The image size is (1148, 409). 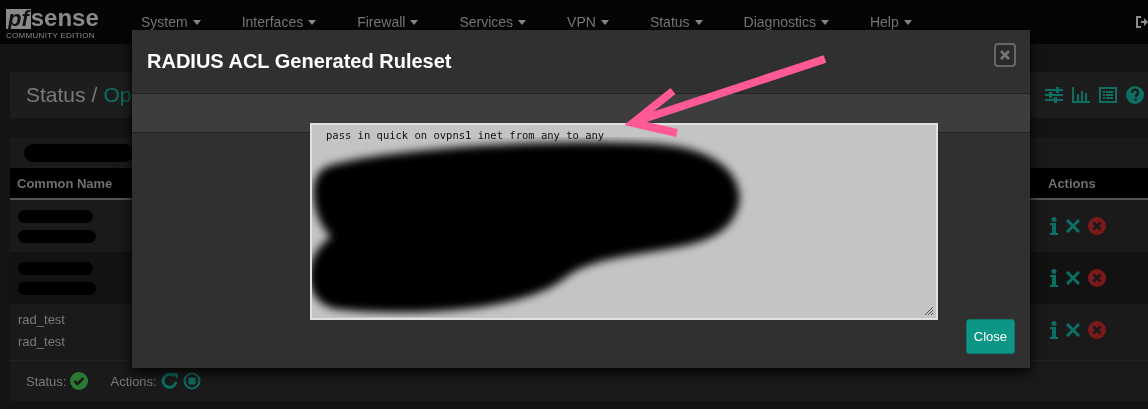 What do you see at coordinates (79, 381) in the screenshot?
I see `check-icon` at bounding box center [79, 381].